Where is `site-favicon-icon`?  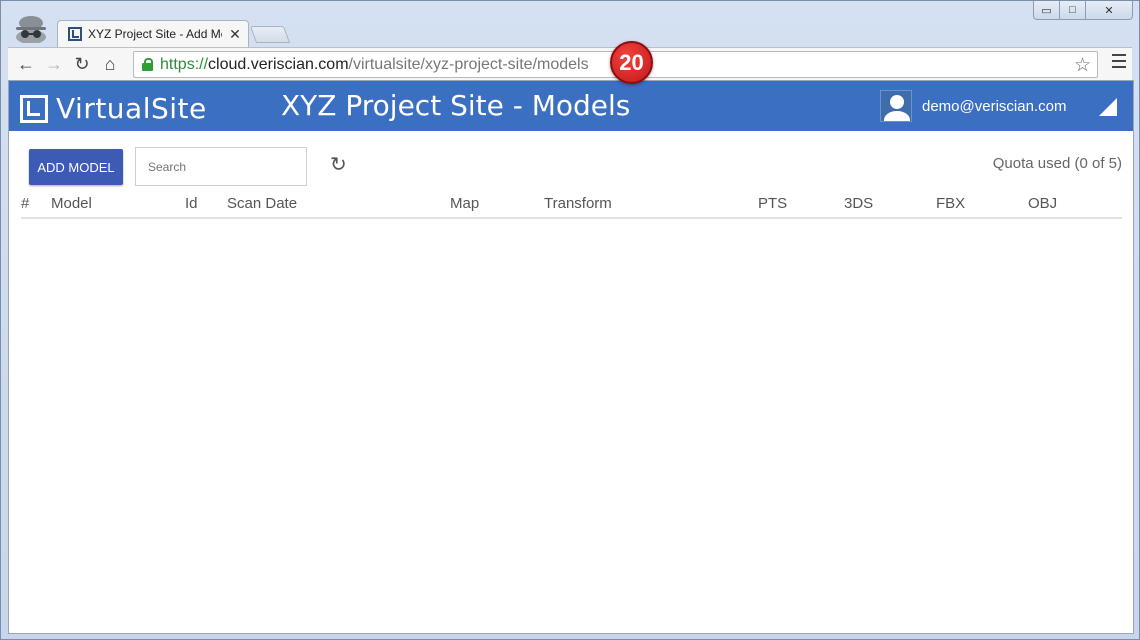 site-favicon-icon is located at coordinates (75, 34).